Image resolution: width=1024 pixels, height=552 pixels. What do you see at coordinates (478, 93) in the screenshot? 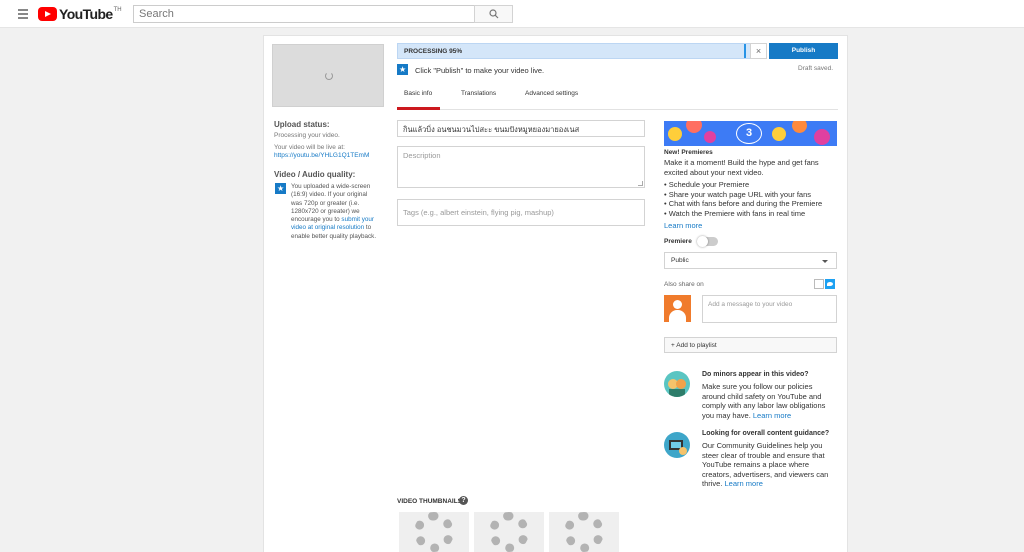
I see `tab-translations: Translations` at bounding box center [478, 93].